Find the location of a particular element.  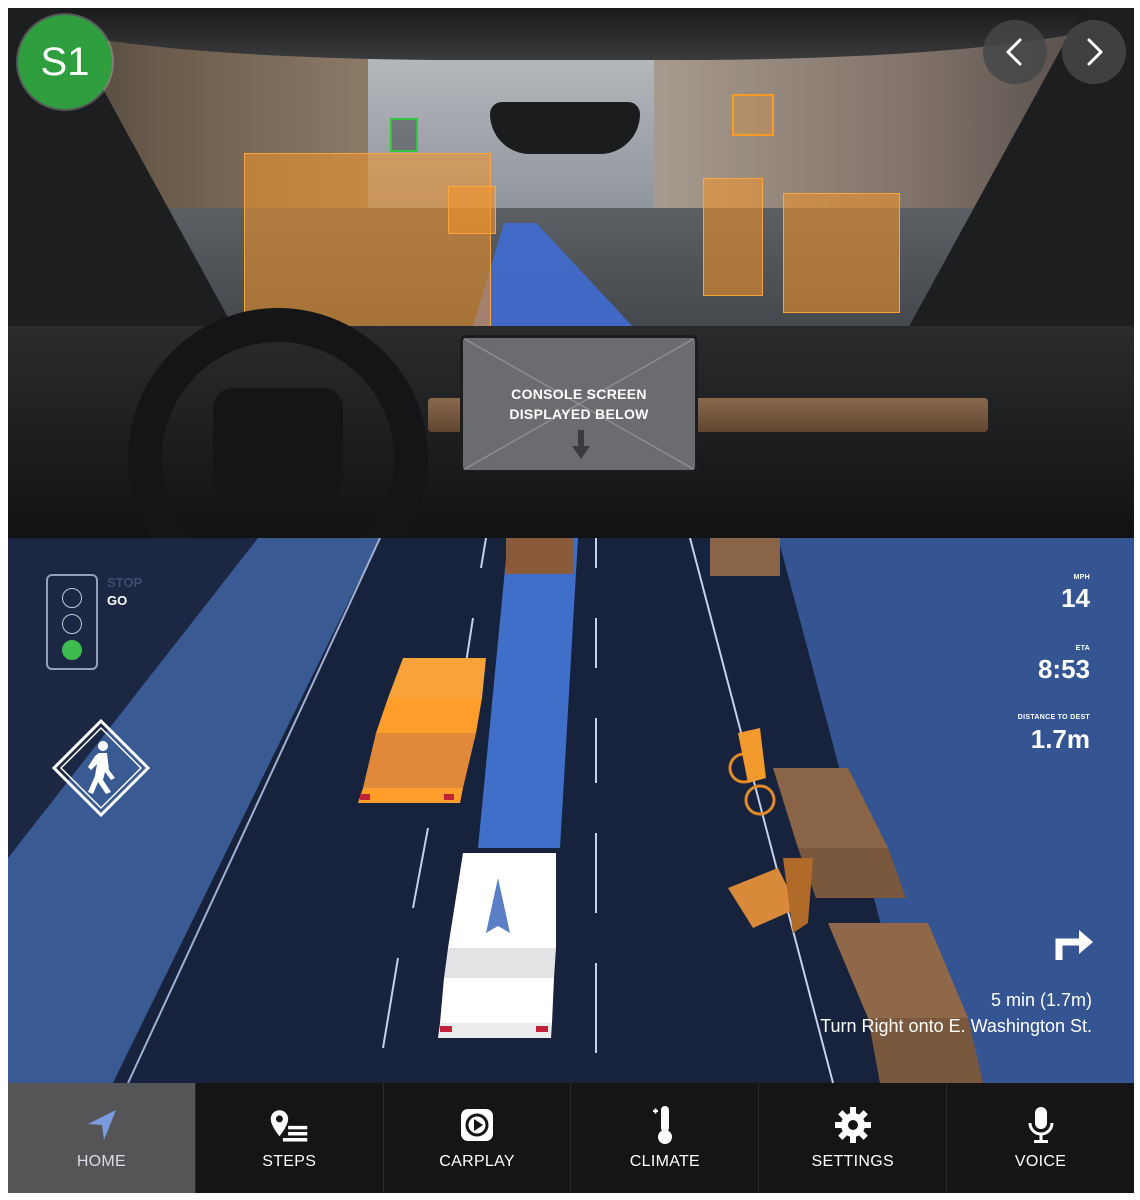

speed-label: MPH is located at coordinates (1081, 577).